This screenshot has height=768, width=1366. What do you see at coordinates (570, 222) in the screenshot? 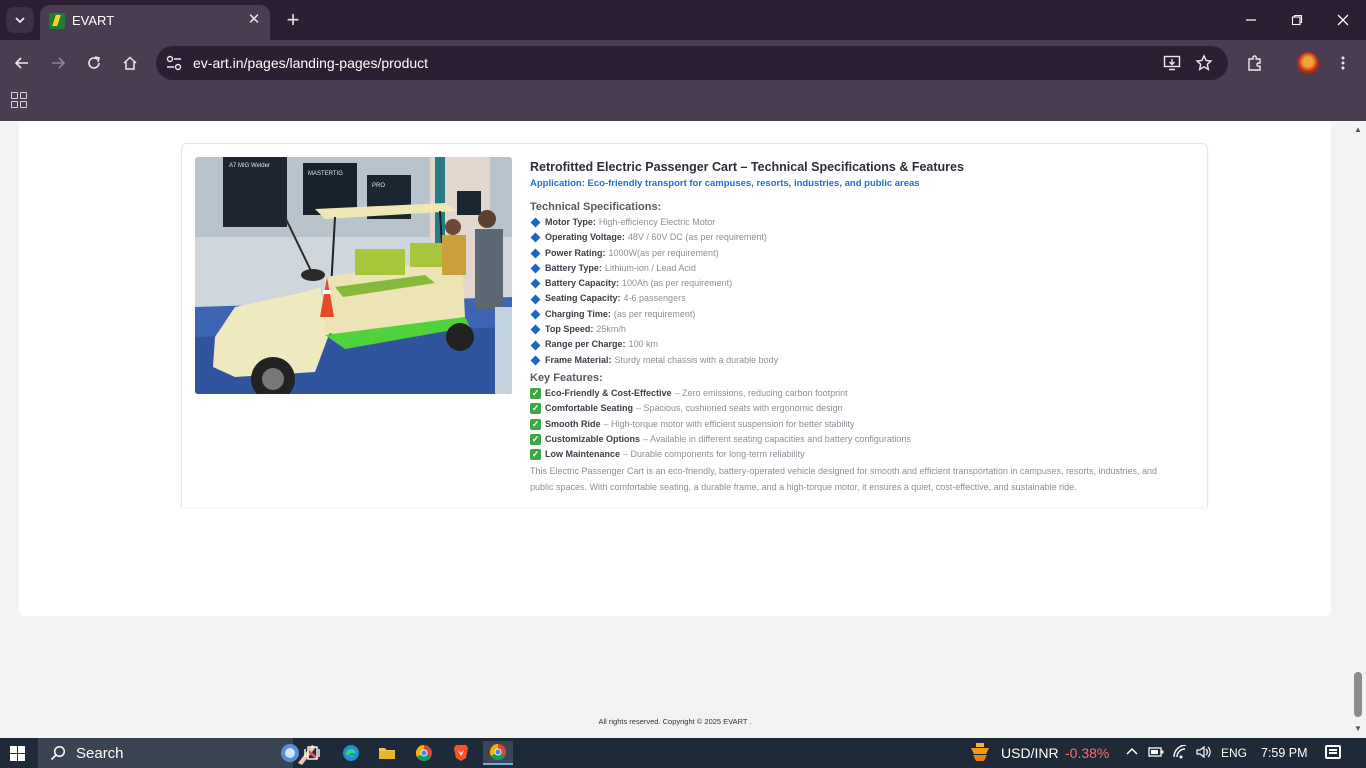
I see `spec-label: Motor Type:` at bounding box center [570, 222].